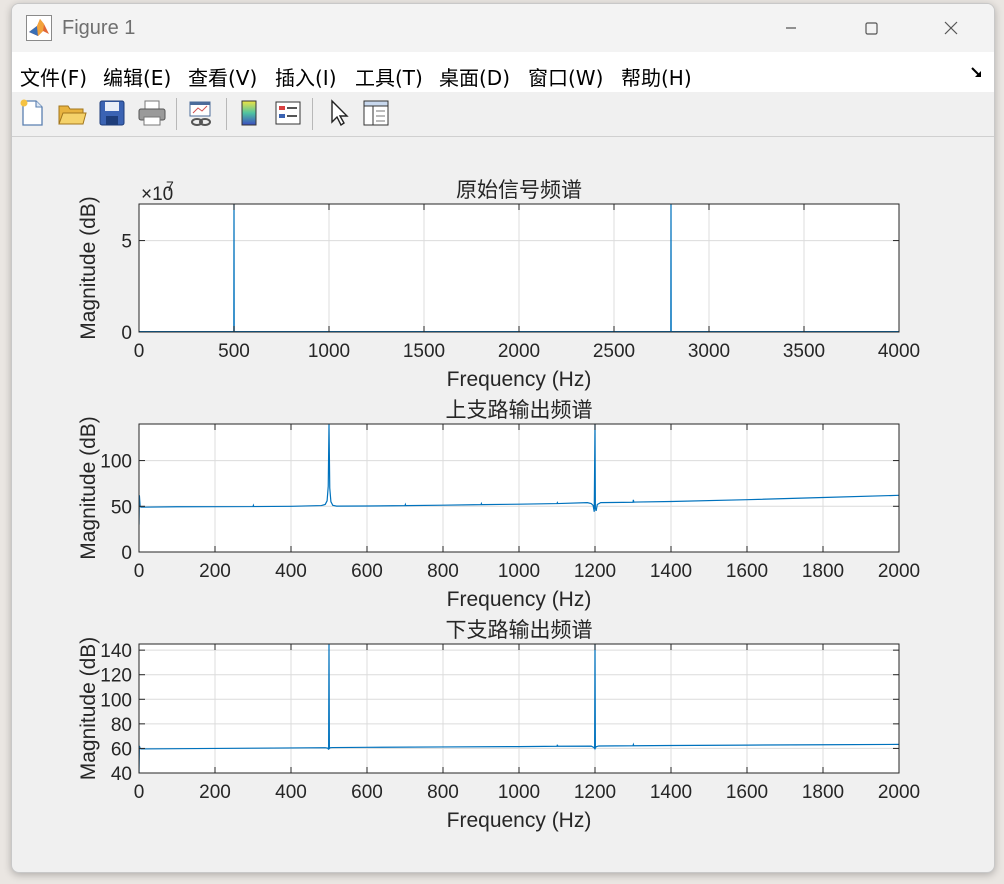 The image size is (1004, 884). Describe the element at coordinates (519, 630) in the screenshot. I see `axes-title: 下支路输出频谱` at that location.